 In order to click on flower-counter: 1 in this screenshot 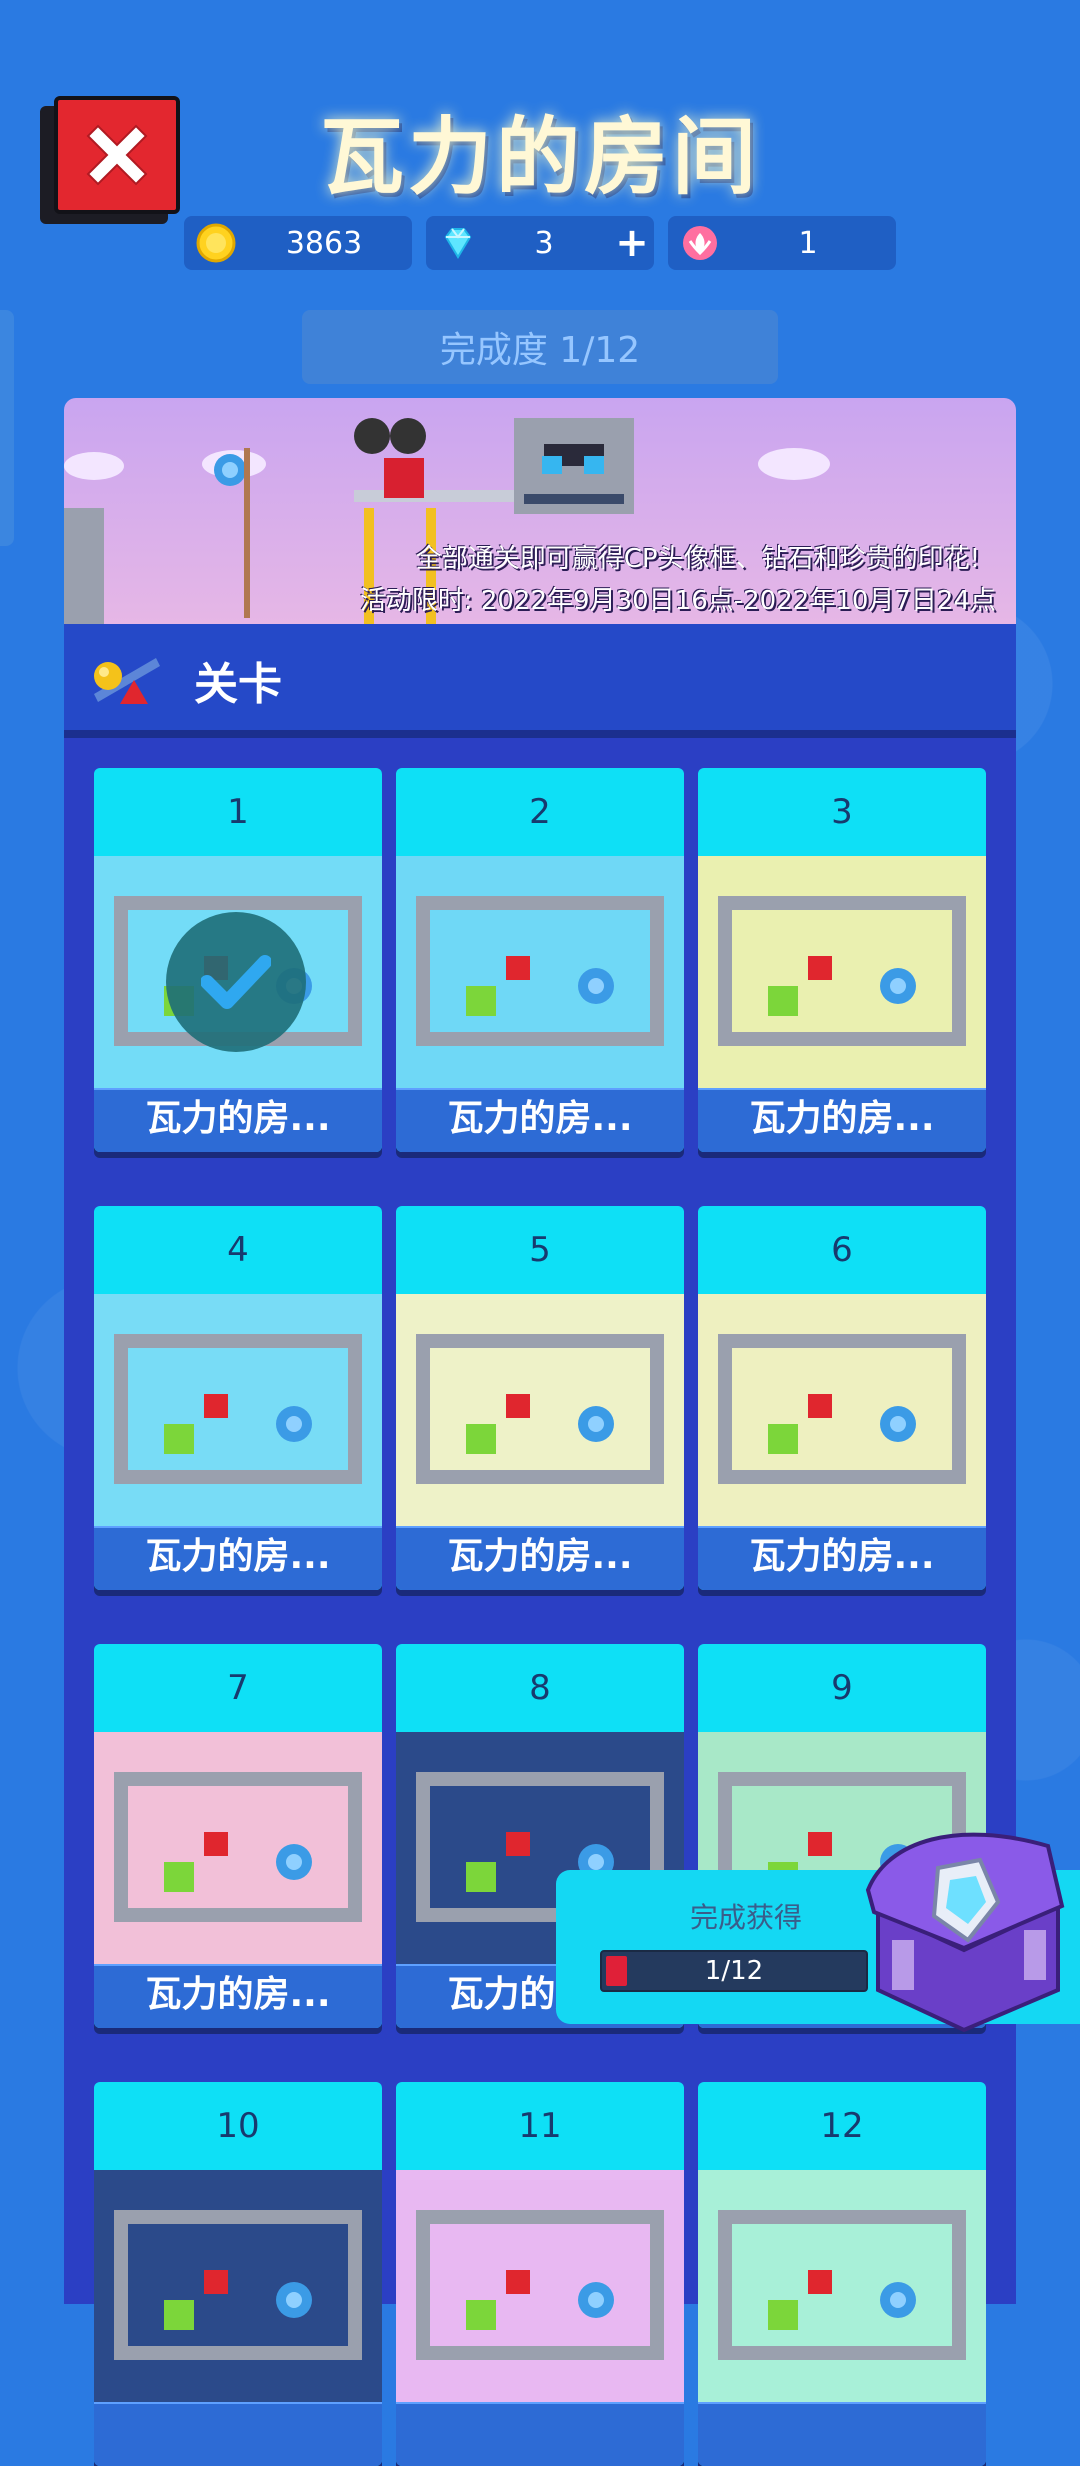, I will do `click(782, 243)`.